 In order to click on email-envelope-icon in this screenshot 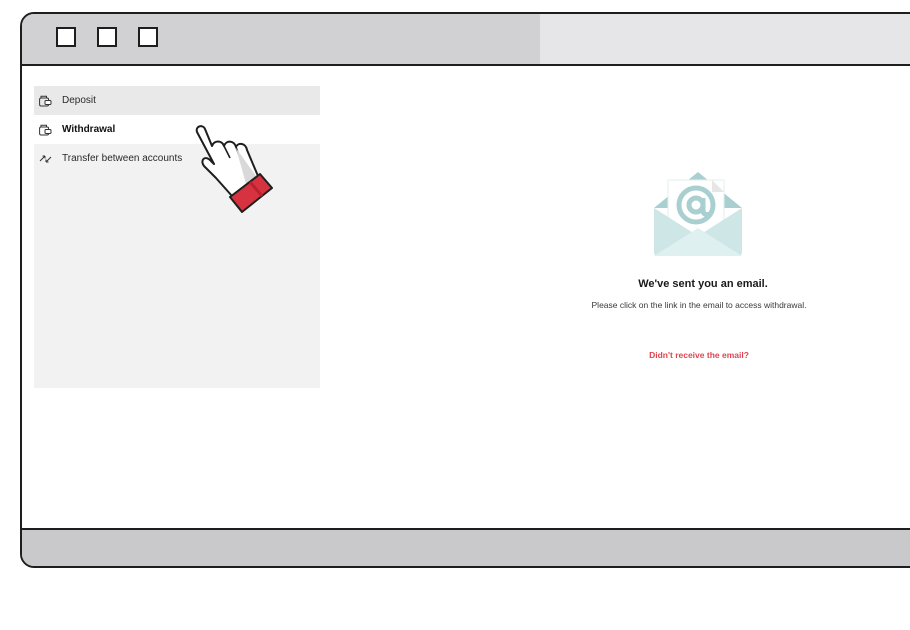, I will do `click(698, 214)`.